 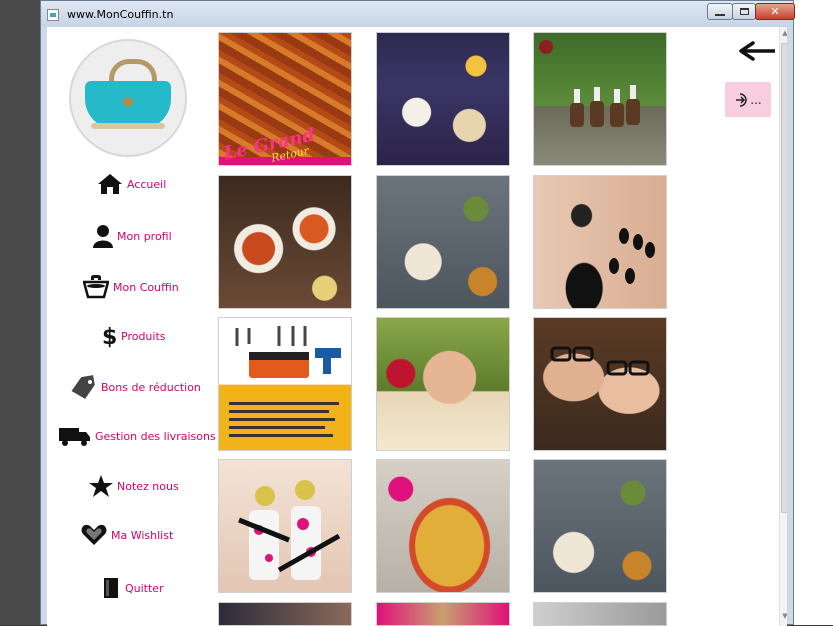 I want to click on product-tile-eyewear, so click(x=600, y=384).